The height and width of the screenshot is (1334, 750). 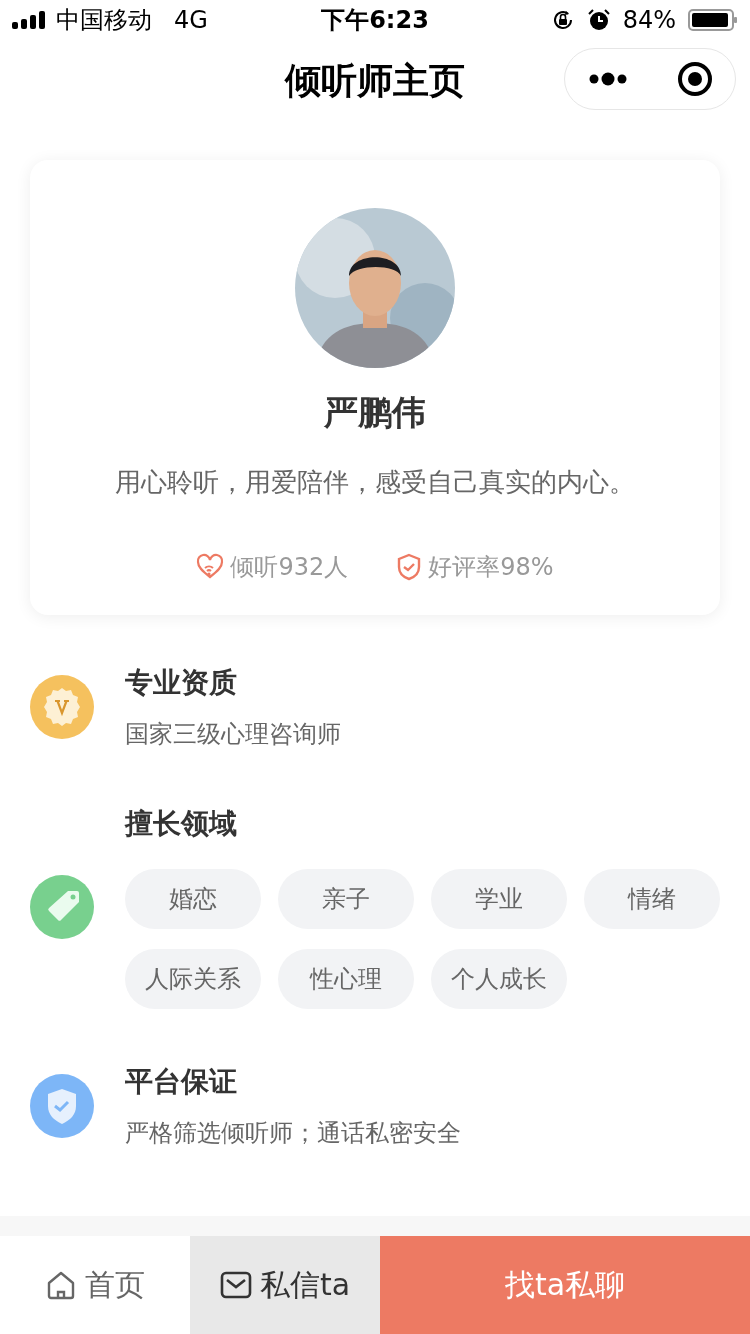 I want to click on signal-icon, so click(x=30, y=20).